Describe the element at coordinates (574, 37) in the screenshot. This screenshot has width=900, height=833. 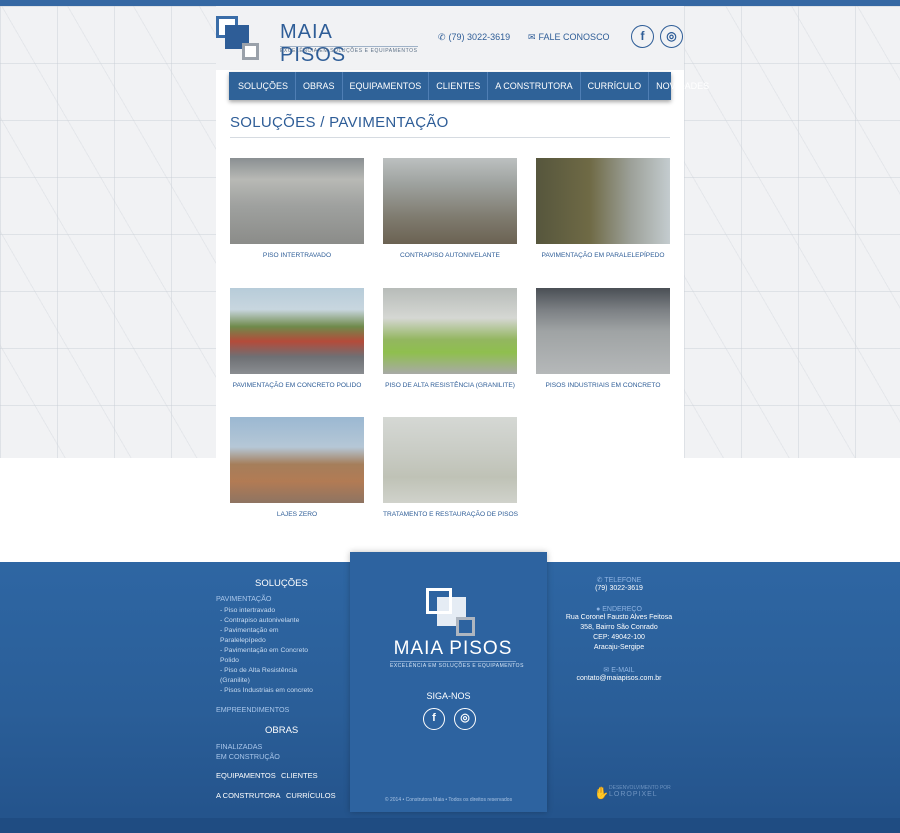
I see `header-contact-text: FALE CONOSCO` at that location.